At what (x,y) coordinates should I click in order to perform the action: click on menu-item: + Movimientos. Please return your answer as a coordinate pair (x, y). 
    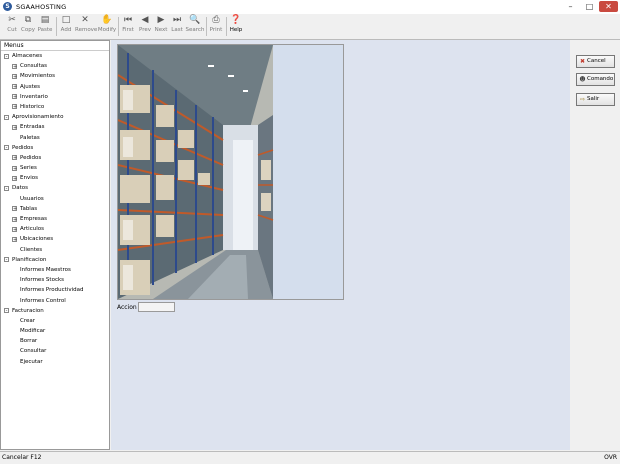
    Looking at the image, I should click on (55, 76).